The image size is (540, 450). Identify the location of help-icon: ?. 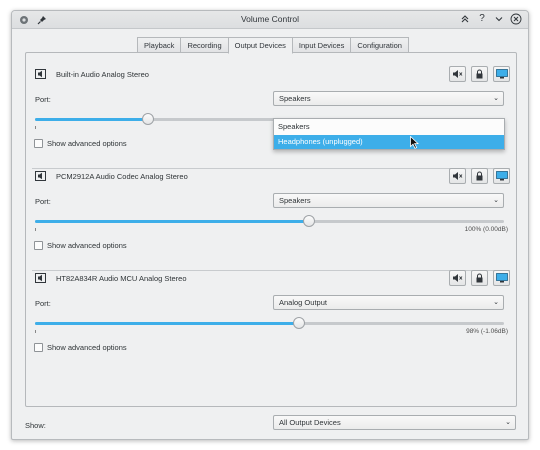
(482, 19).